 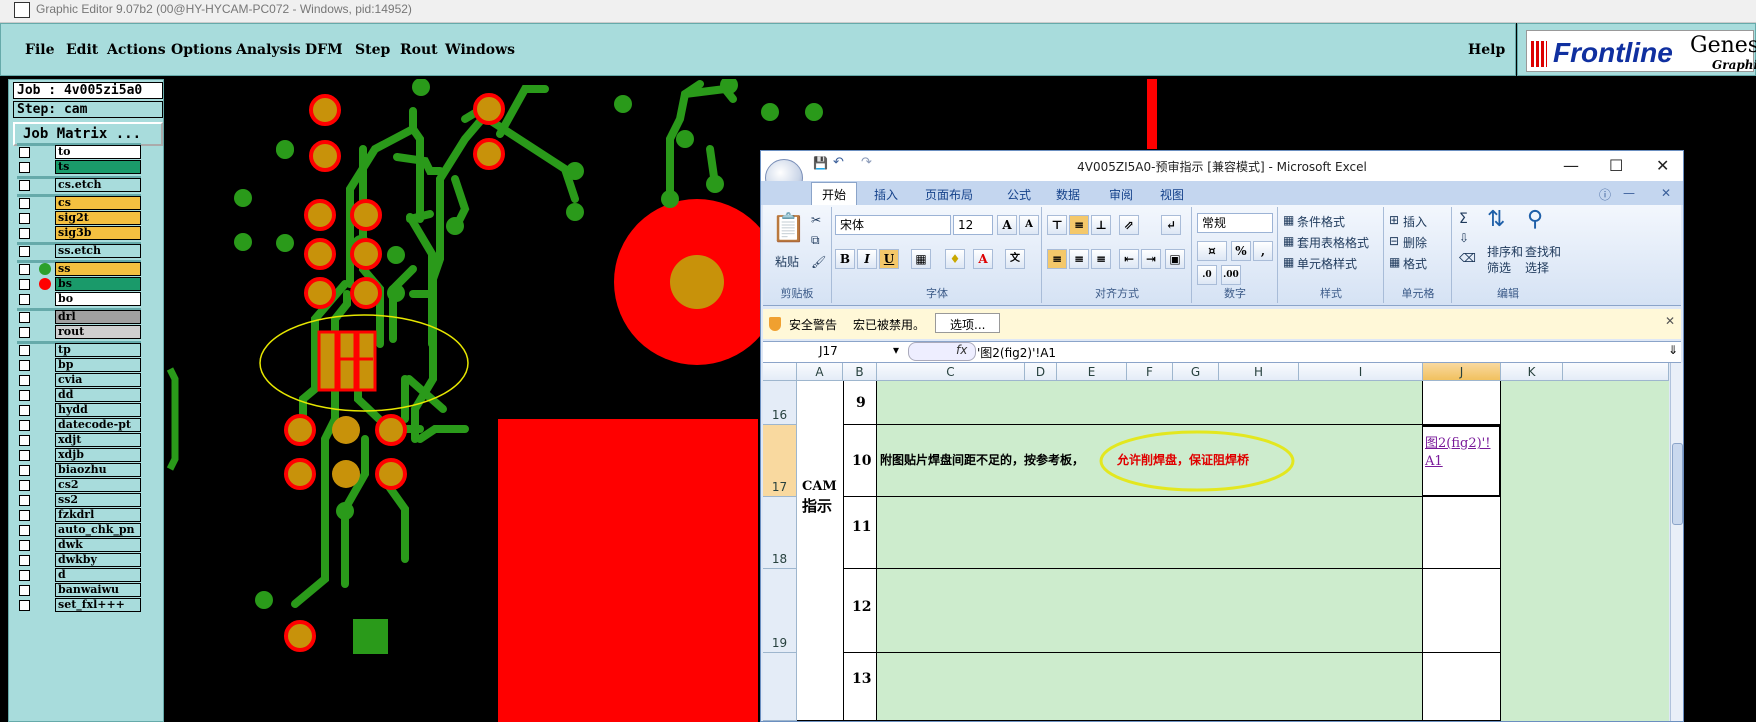 What do you see at coordinates (79, 575) in the screenshot?
I see `layer-row: d` at bounding box center [79, 575].